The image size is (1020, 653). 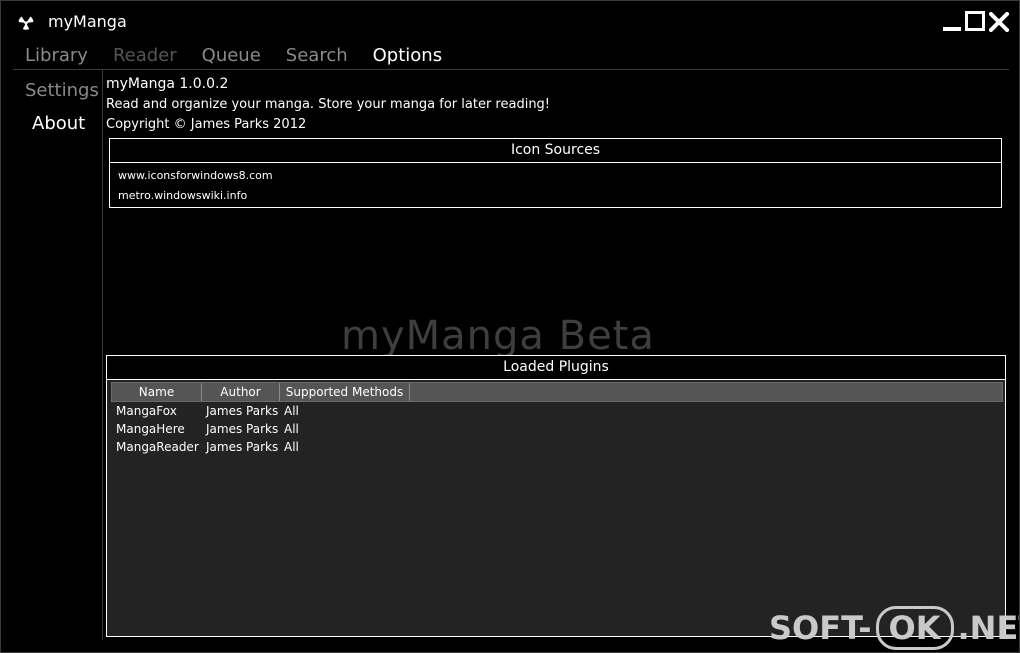 What do you see at coordinates (952, 21) in the screenshot?
I see `minimize-button` at bounding box center [952, 21].